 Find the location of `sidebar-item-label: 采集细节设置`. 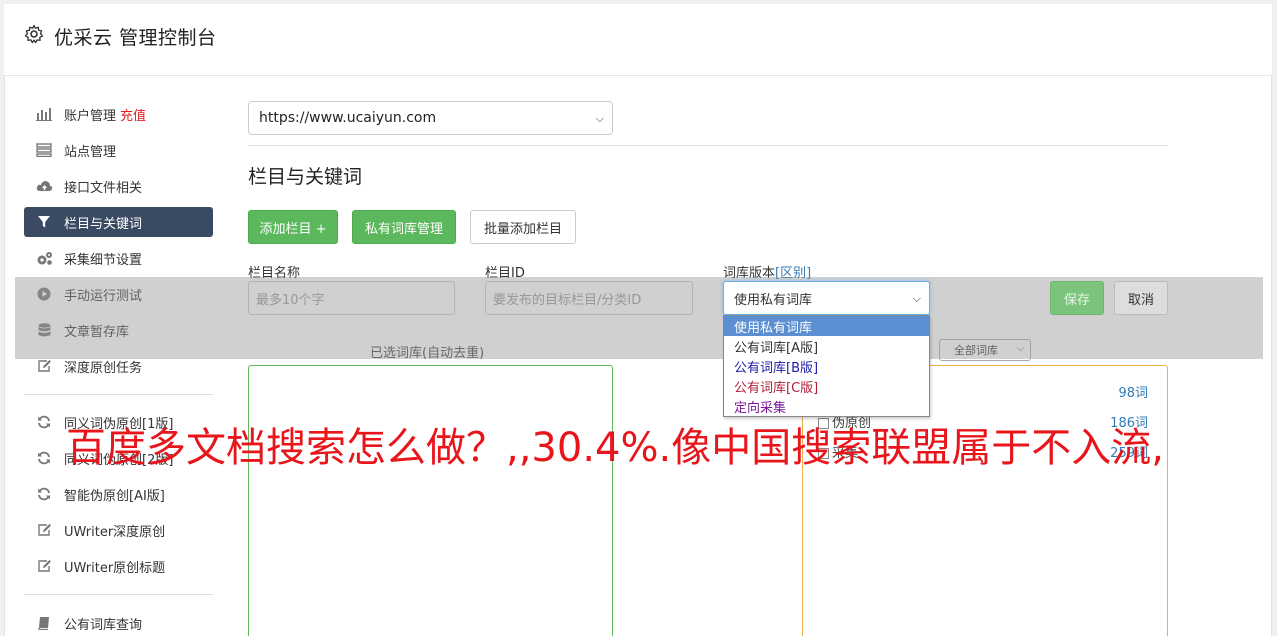

sidebar-item-label: 采集细节设置 is located at coordinates (103, 260).